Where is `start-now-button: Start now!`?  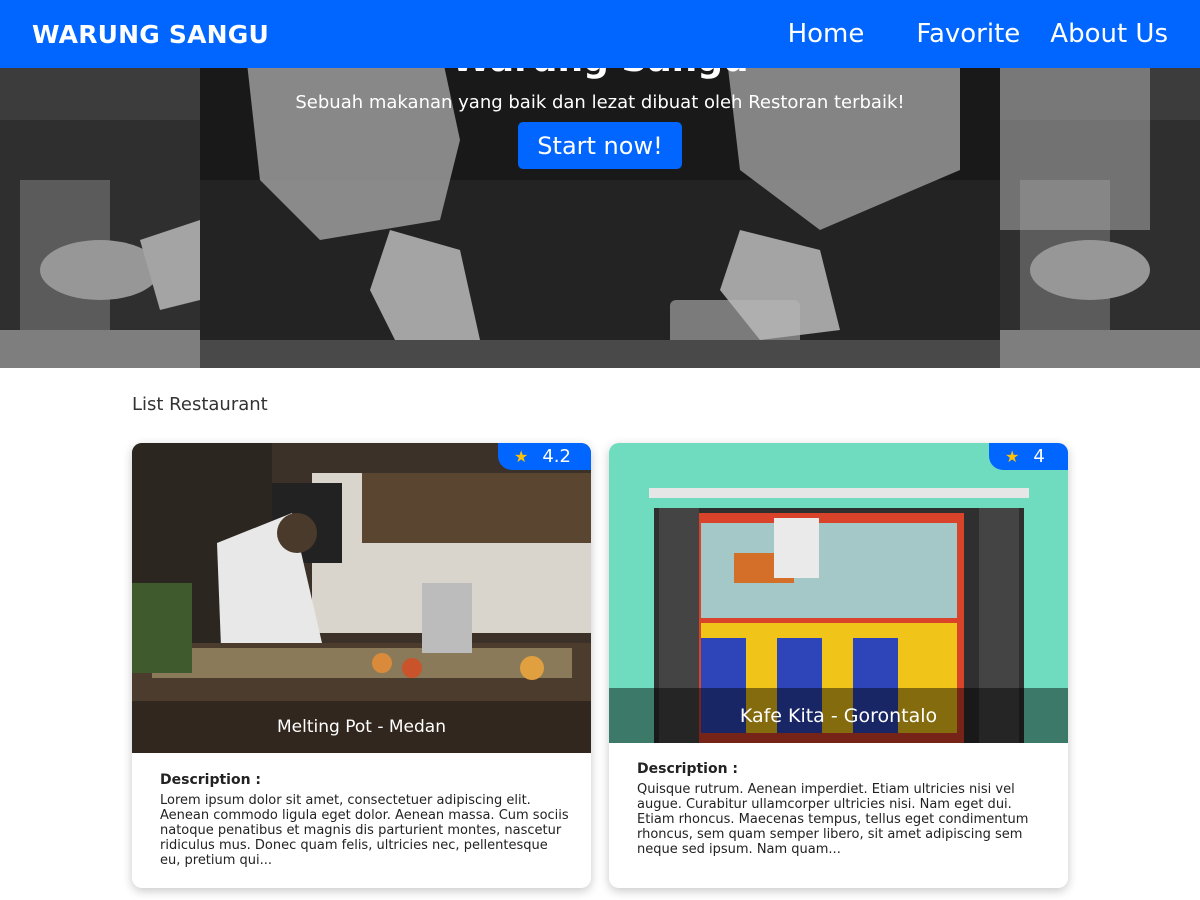 start-now-button: Start now! is located at coordinates (600, 145).